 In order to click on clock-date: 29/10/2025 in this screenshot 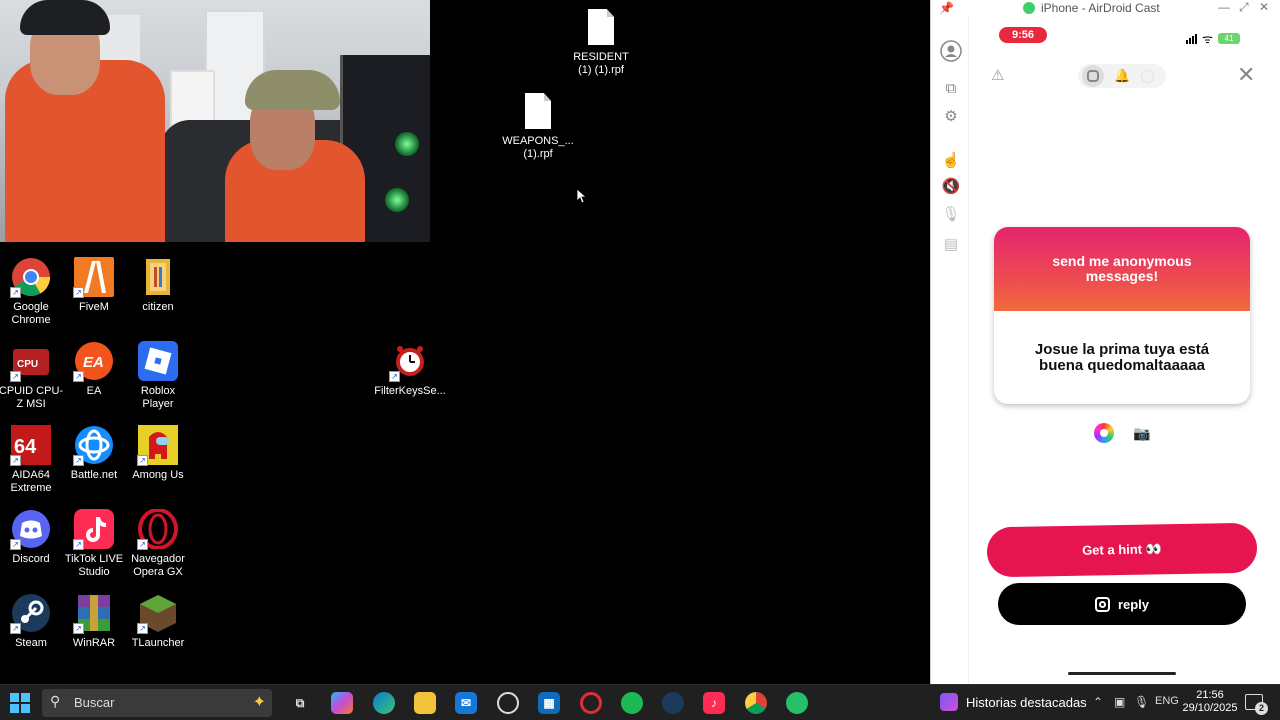, I will do `click(1210, 708)`.